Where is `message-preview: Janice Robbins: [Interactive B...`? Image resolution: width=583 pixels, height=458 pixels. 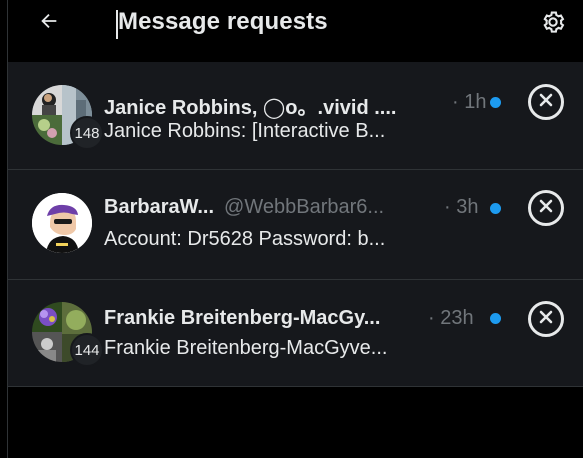 message-preview: Janice Robbins: [Interactive B... is located at coordinates (245, 131).